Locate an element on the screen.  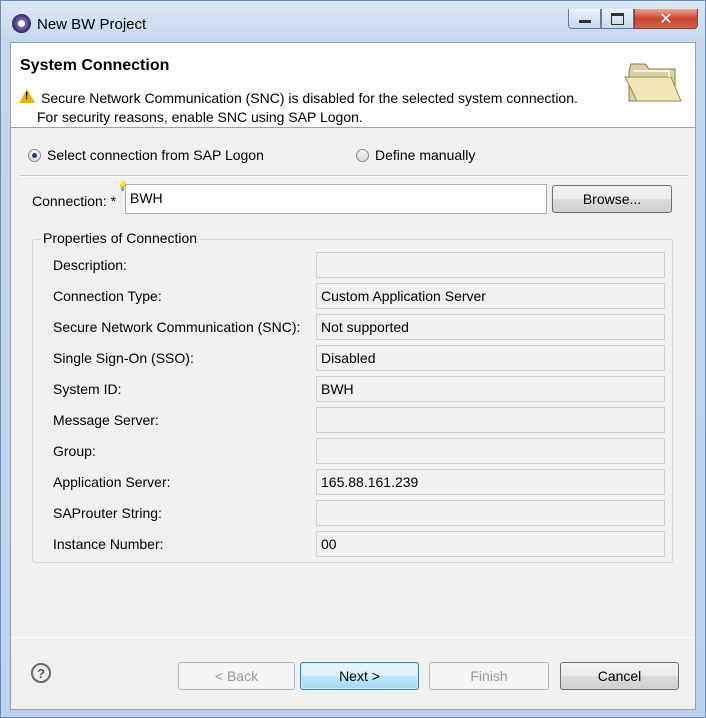
property-value: Custom Application Server is located at coordinates (490, 296).